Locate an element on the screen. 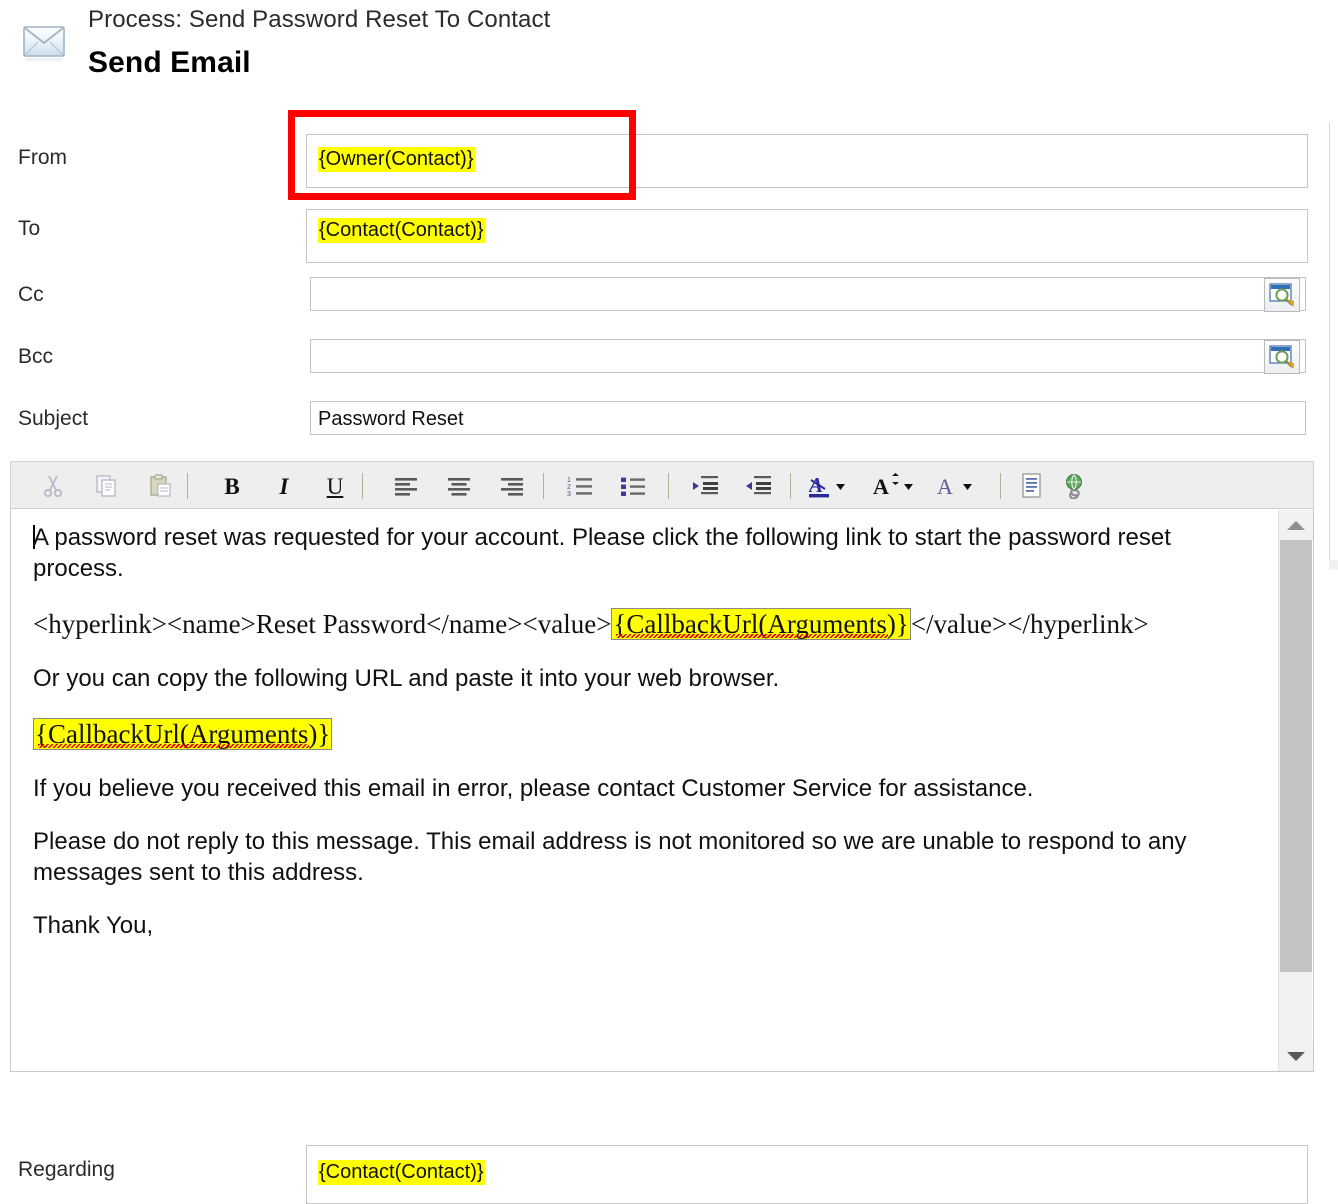 Image resolution: width=1338 pixels, height=1204 pixels. decrease-indent-icon is located at coordinates (759, 486).